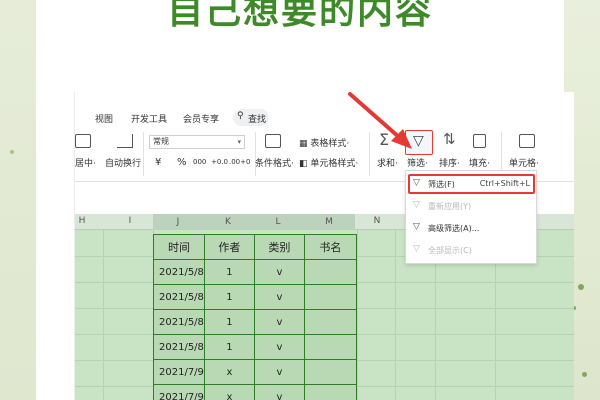  What do you see at coordinates (161, 141) in the screenshot?
I see `number-format-value: 常规` at bounding box center [161, 141].